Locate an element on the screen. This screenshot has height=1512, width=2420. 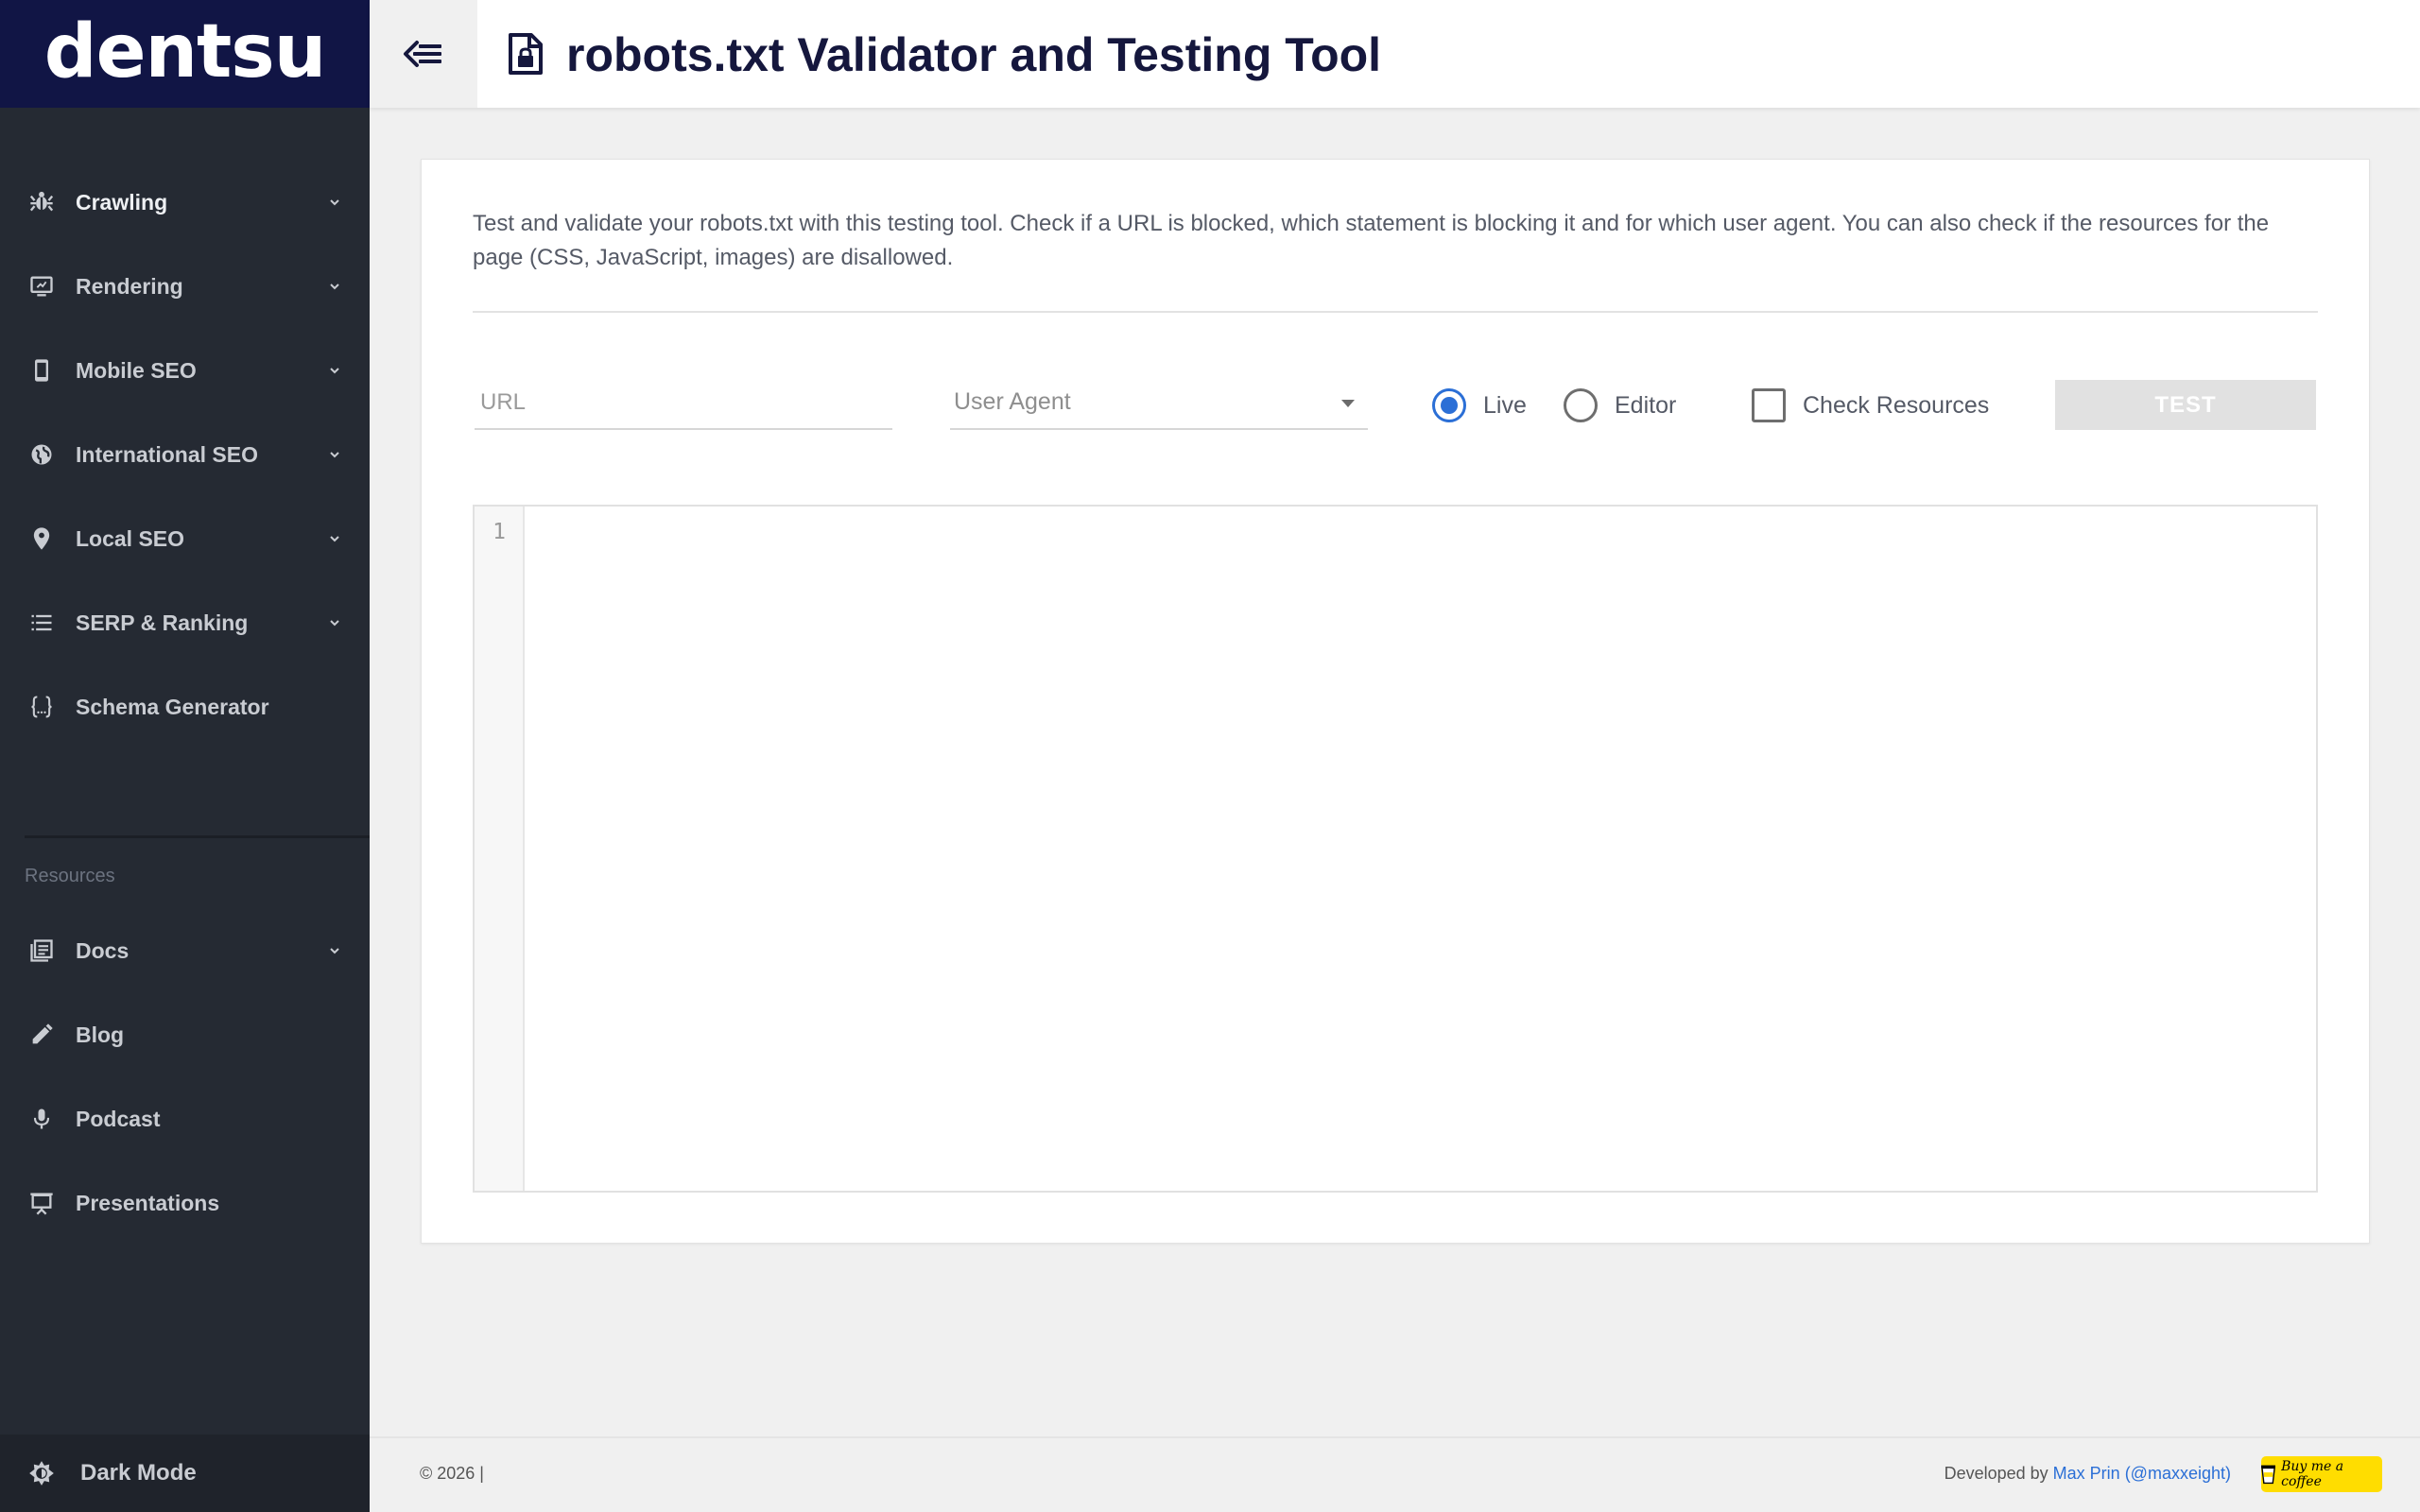
sidebar-item-schema-generator: Schema Generator is located at coordinates (185, 707).